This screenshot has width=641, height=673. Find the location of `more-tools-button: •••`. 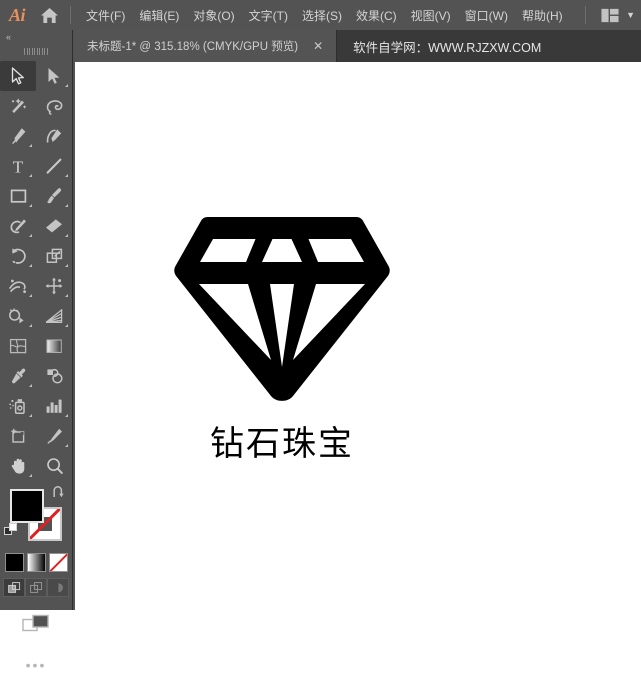

more-tools-button: ••• is located at coordinates (36, 665).